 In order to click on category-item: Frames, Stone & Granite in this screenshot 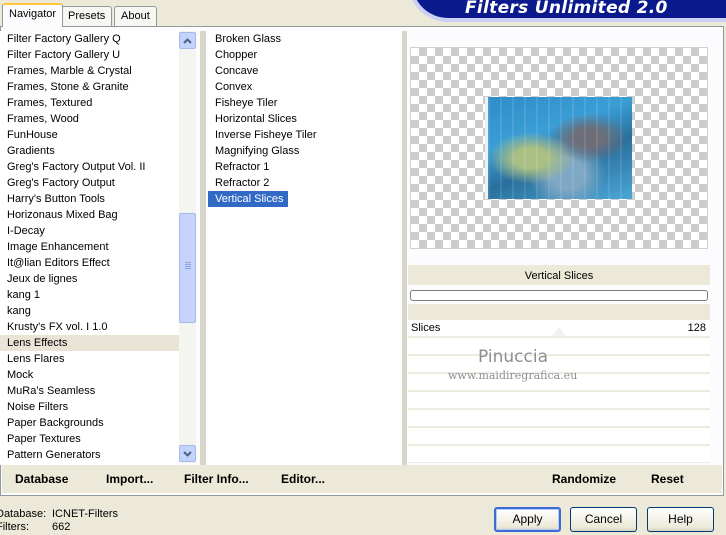, I will do `click(90, 87)`.